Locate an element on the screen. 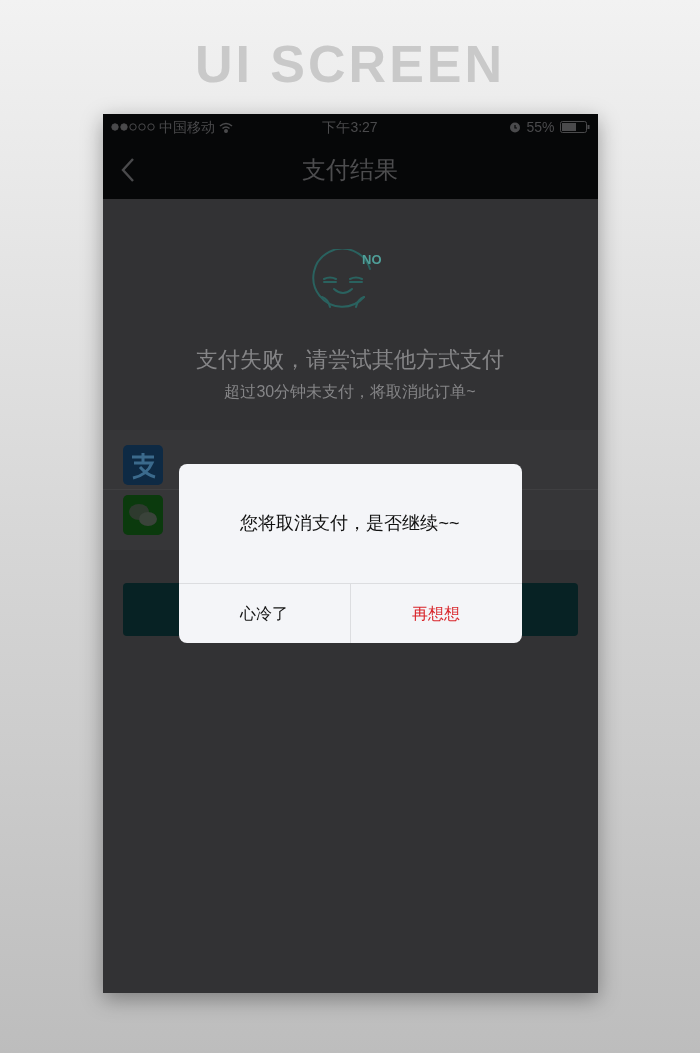  dialog-message: 您将取消支付，是否继续~~ is located at coordinates (350, 523).